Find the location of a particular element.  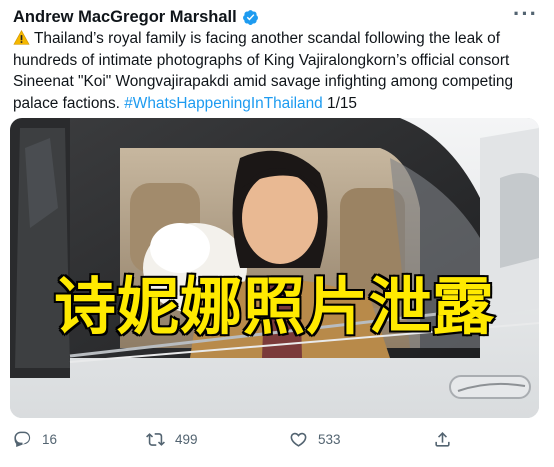

author-name: Andrew MacGregor Marshall is located at coordinates (125, 17).